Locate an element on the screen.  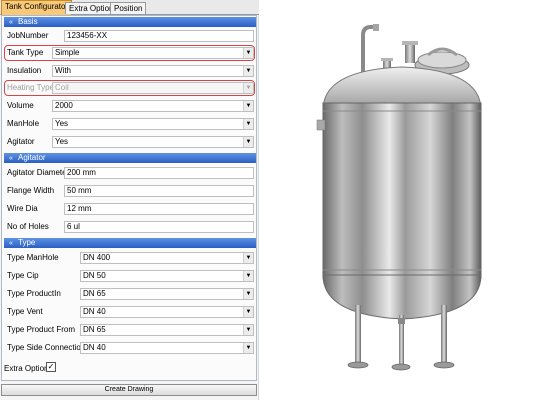
row-volume: Volume 2000 ▼ is located at coordinates (130, 106).